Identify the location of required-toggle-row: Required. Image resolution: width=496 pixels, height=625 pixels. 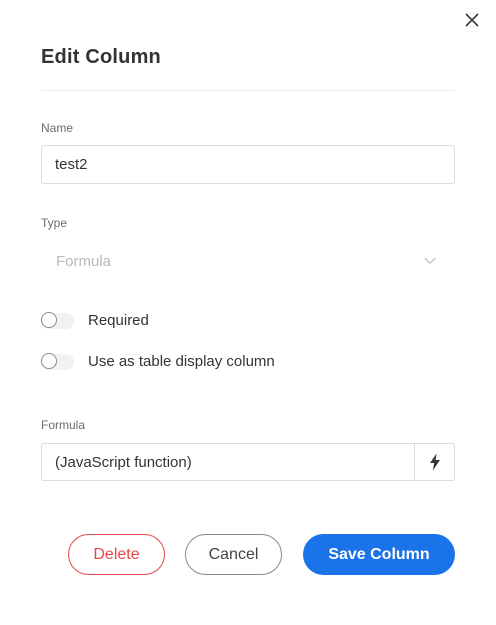
(95, 320).